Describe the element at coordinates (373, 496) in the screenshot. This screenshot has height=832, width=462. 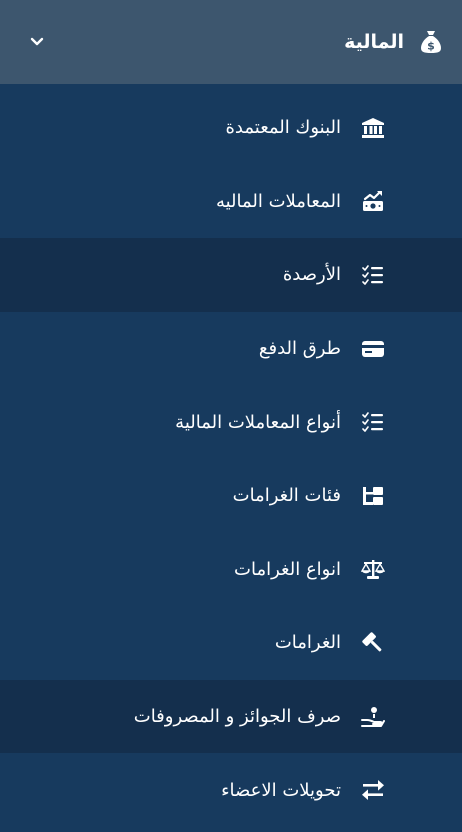
I see `category-tree-icon` at that location.